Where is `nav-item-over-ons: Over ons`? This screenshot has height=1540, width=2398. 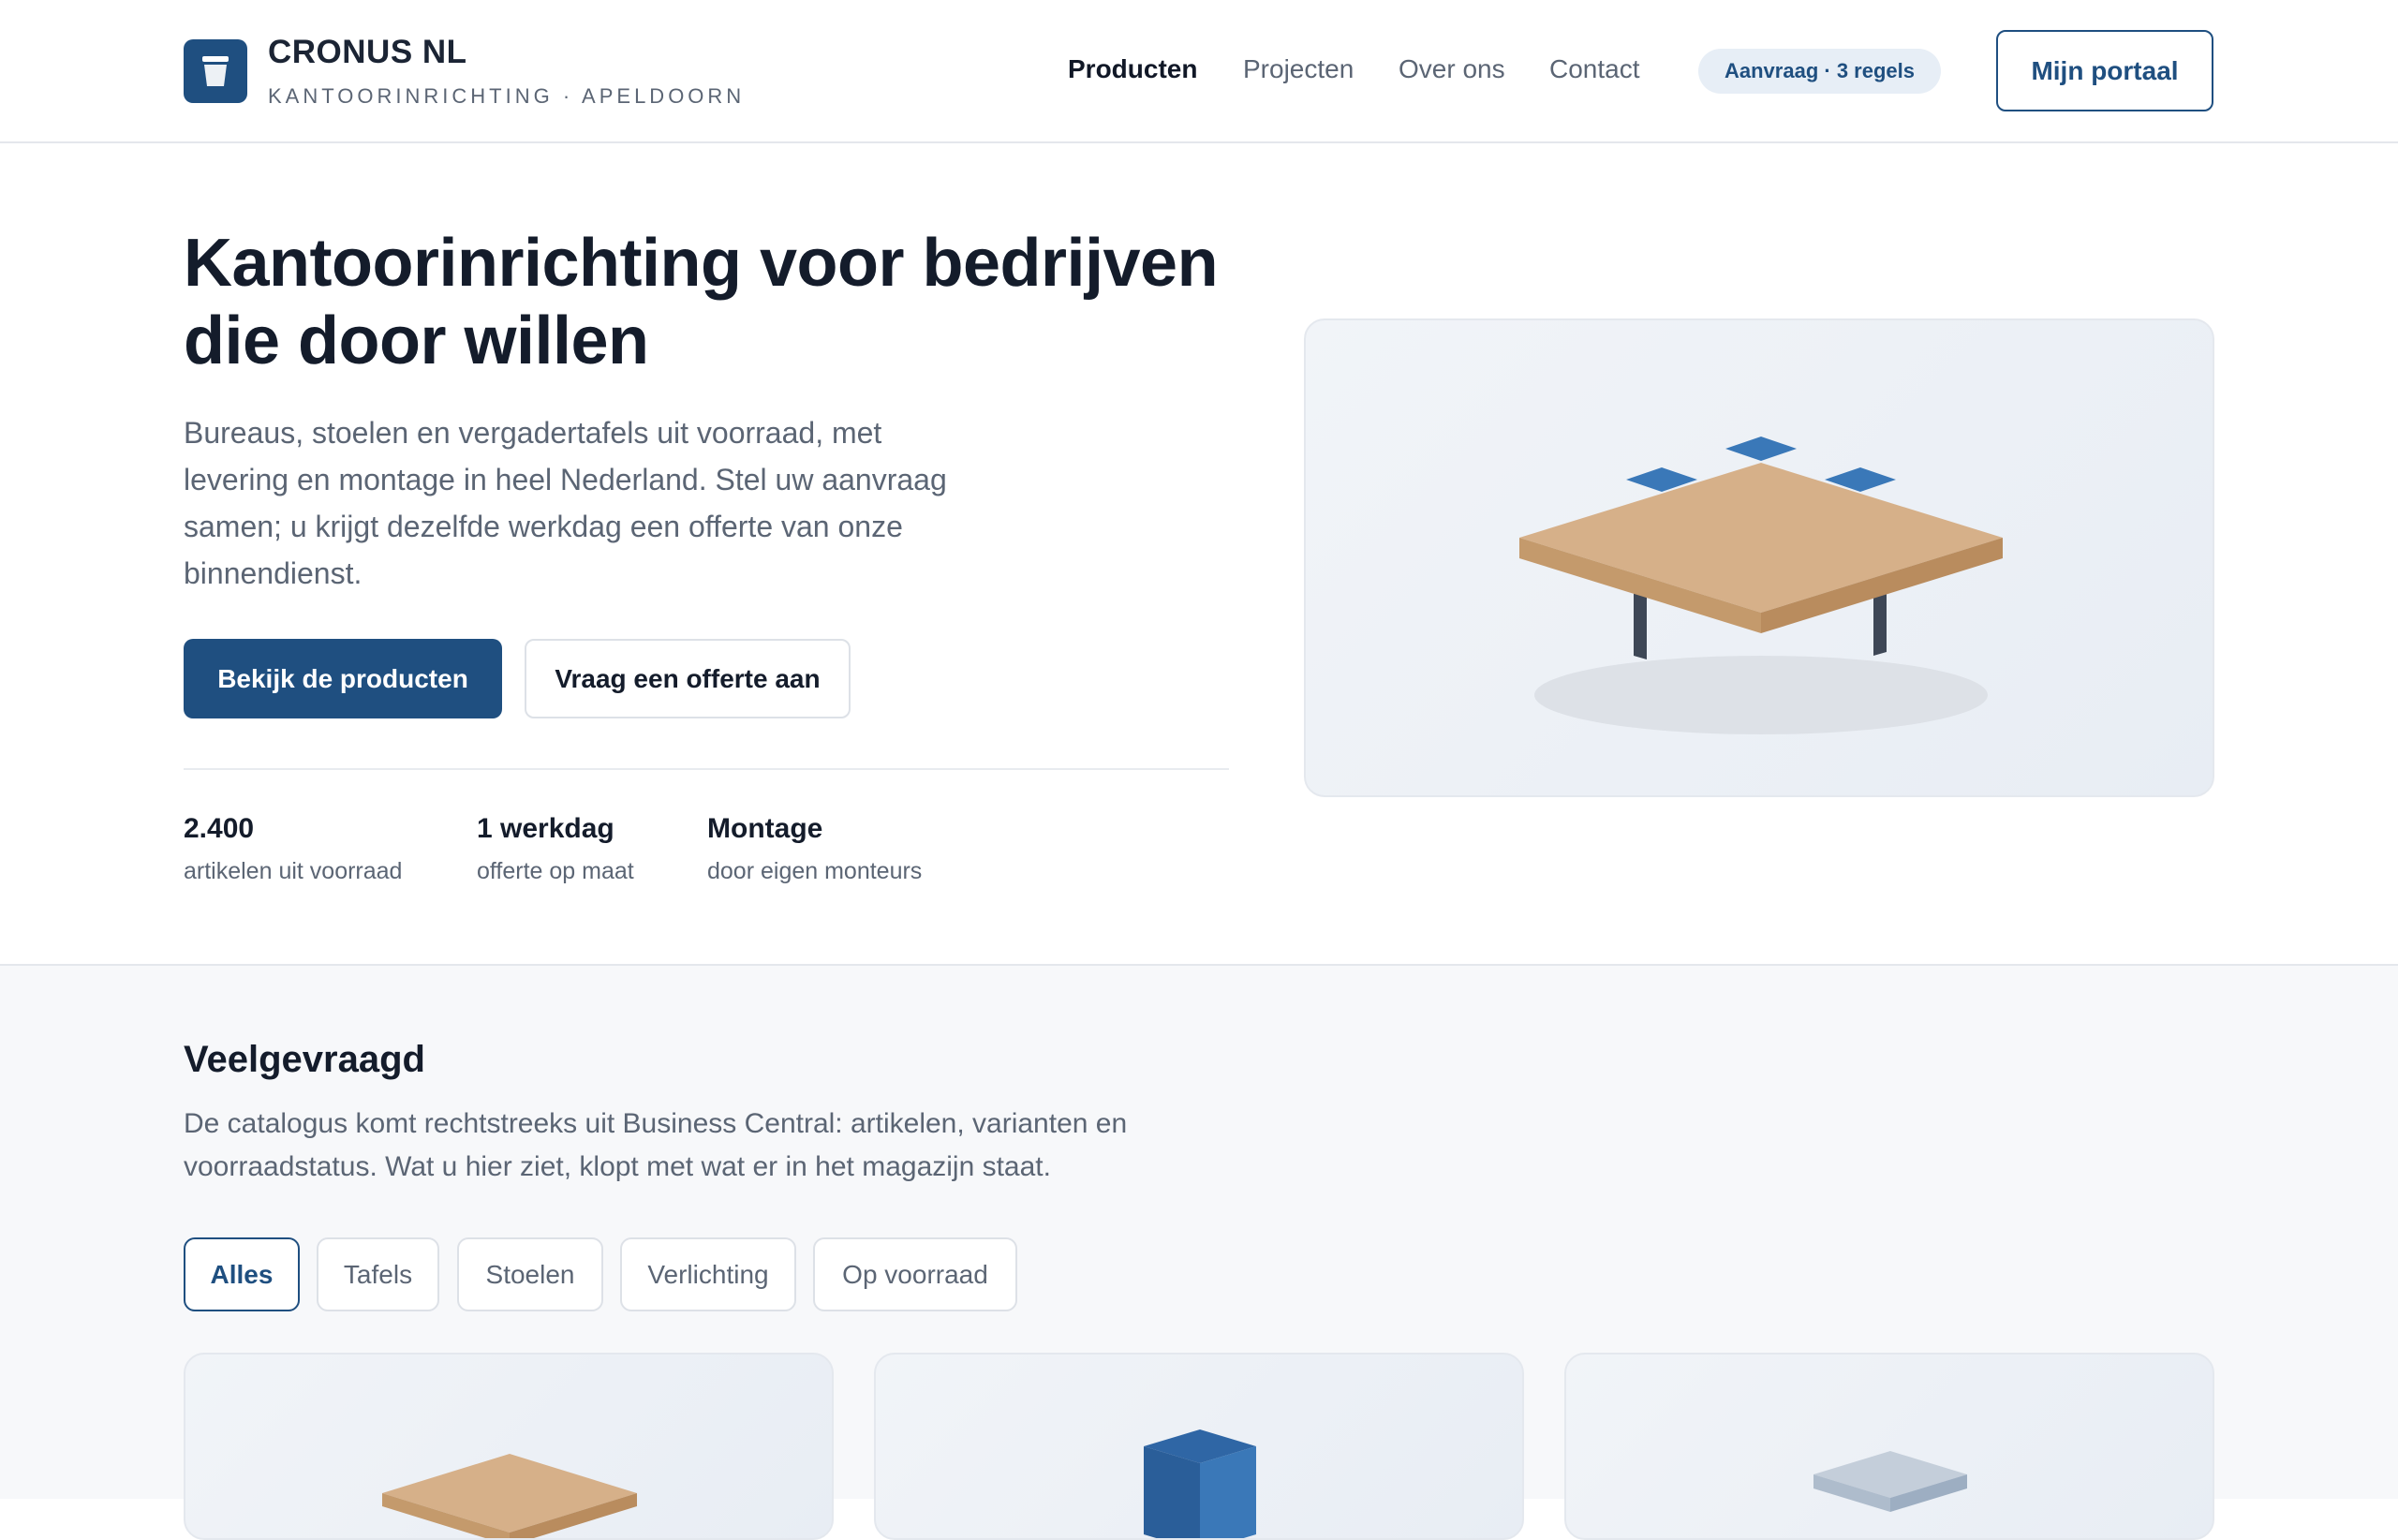
nav-item-over-ons: Over ons is located at coordinates (1452, 69).